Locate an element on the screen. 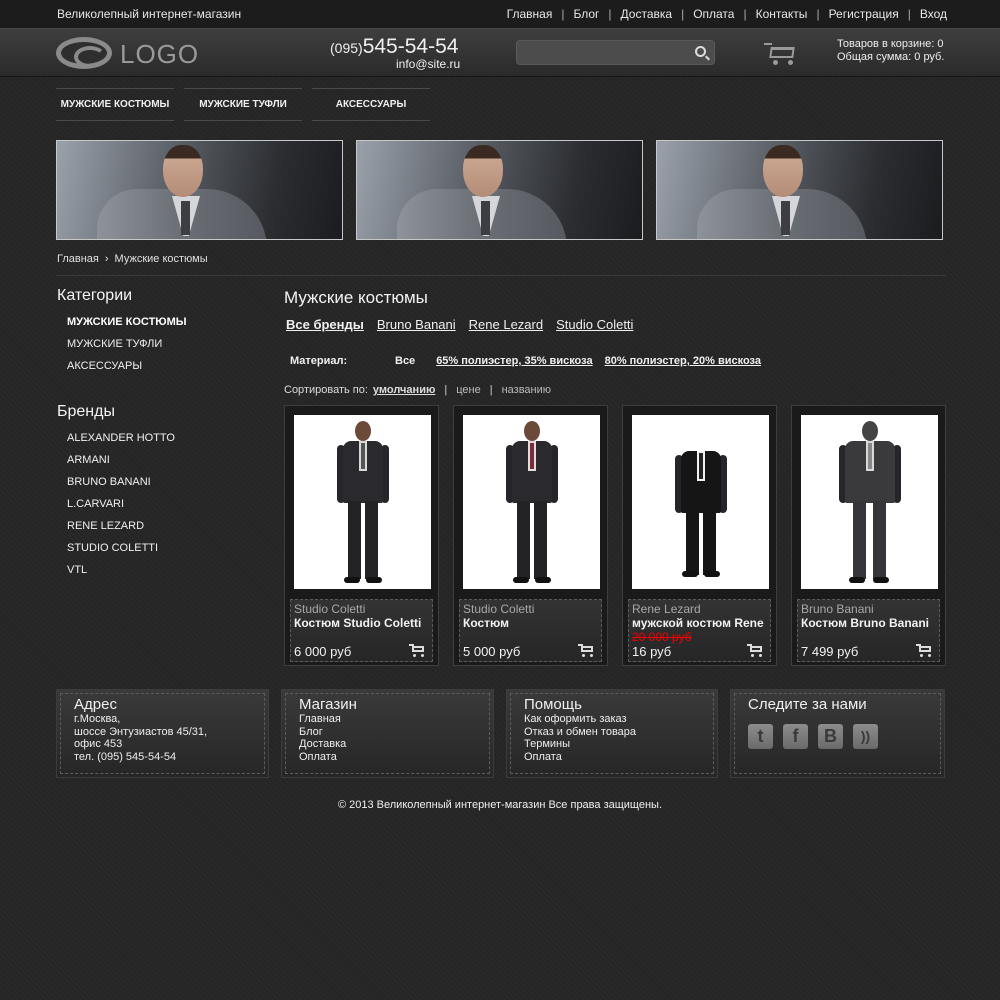 The image size is (1000, 1000). footer-shop-title: Магазин is located at coordinates (328, 704).